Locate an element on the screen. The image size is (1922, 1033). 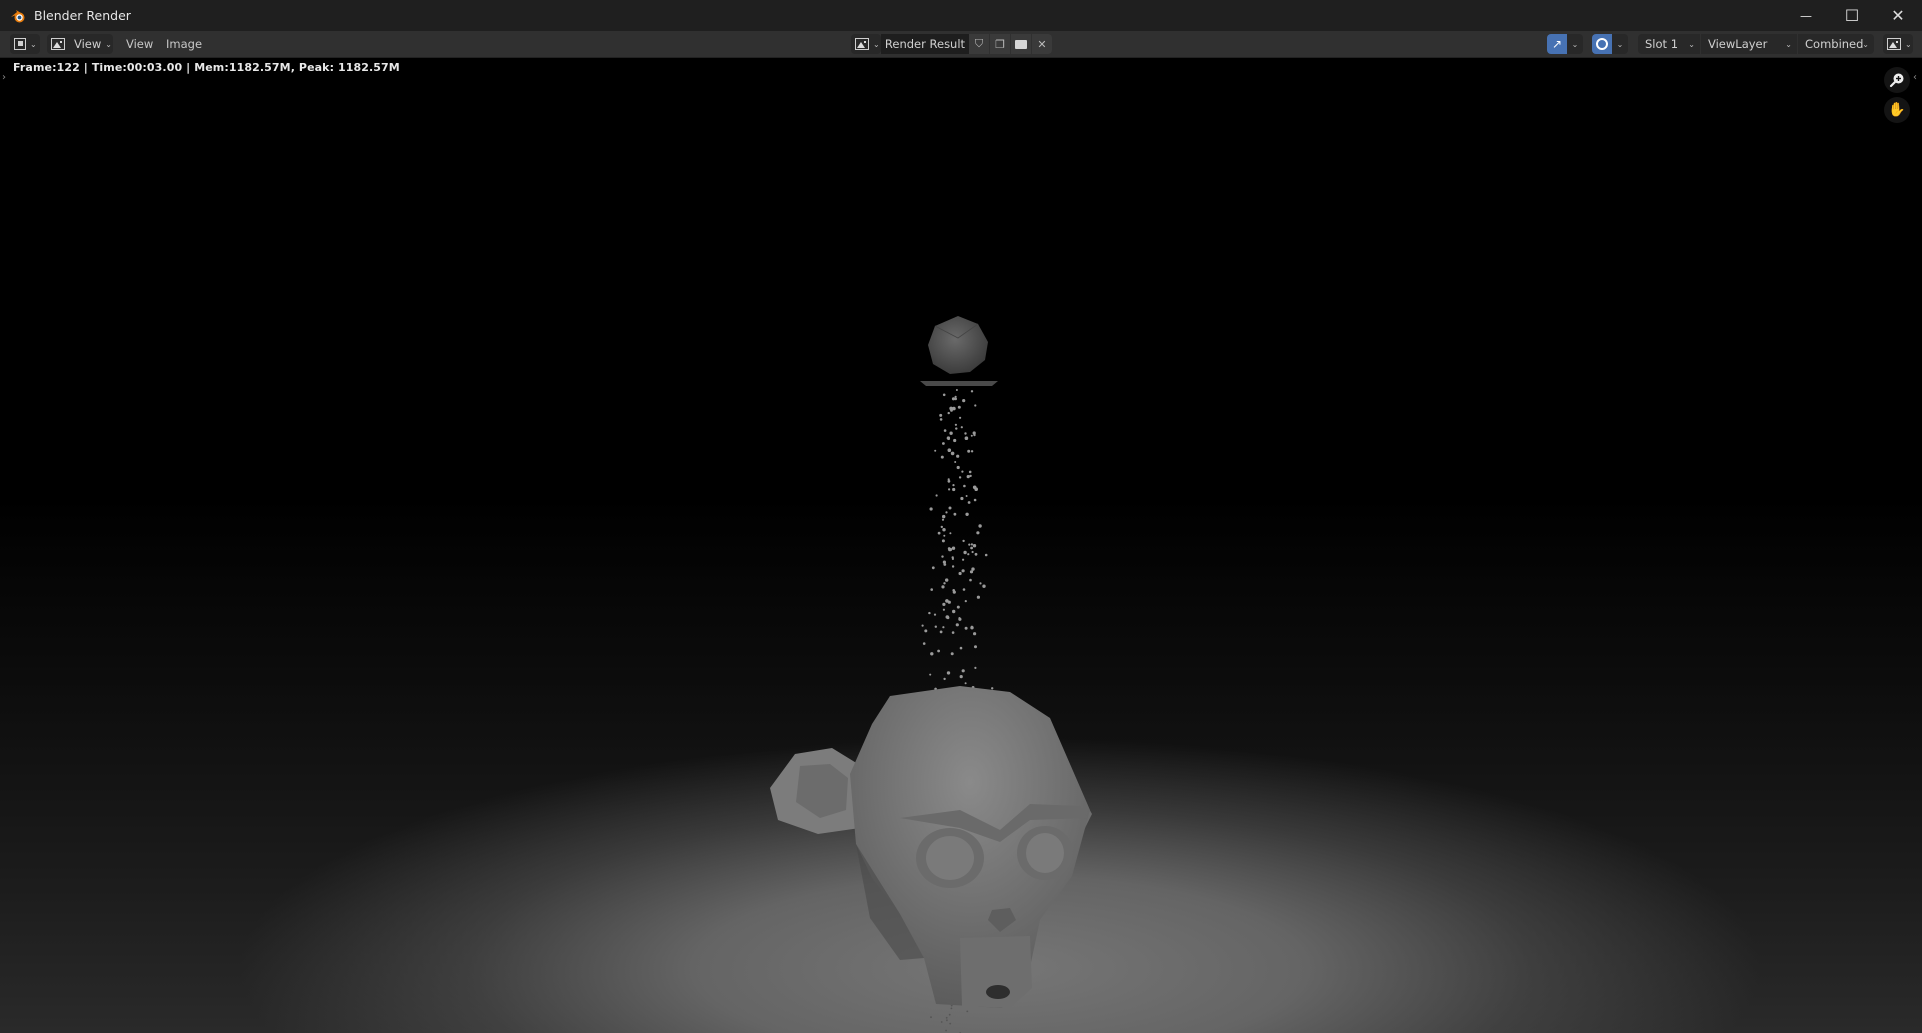
close-window-button: ✕ is located at coordinates (1898, 15).